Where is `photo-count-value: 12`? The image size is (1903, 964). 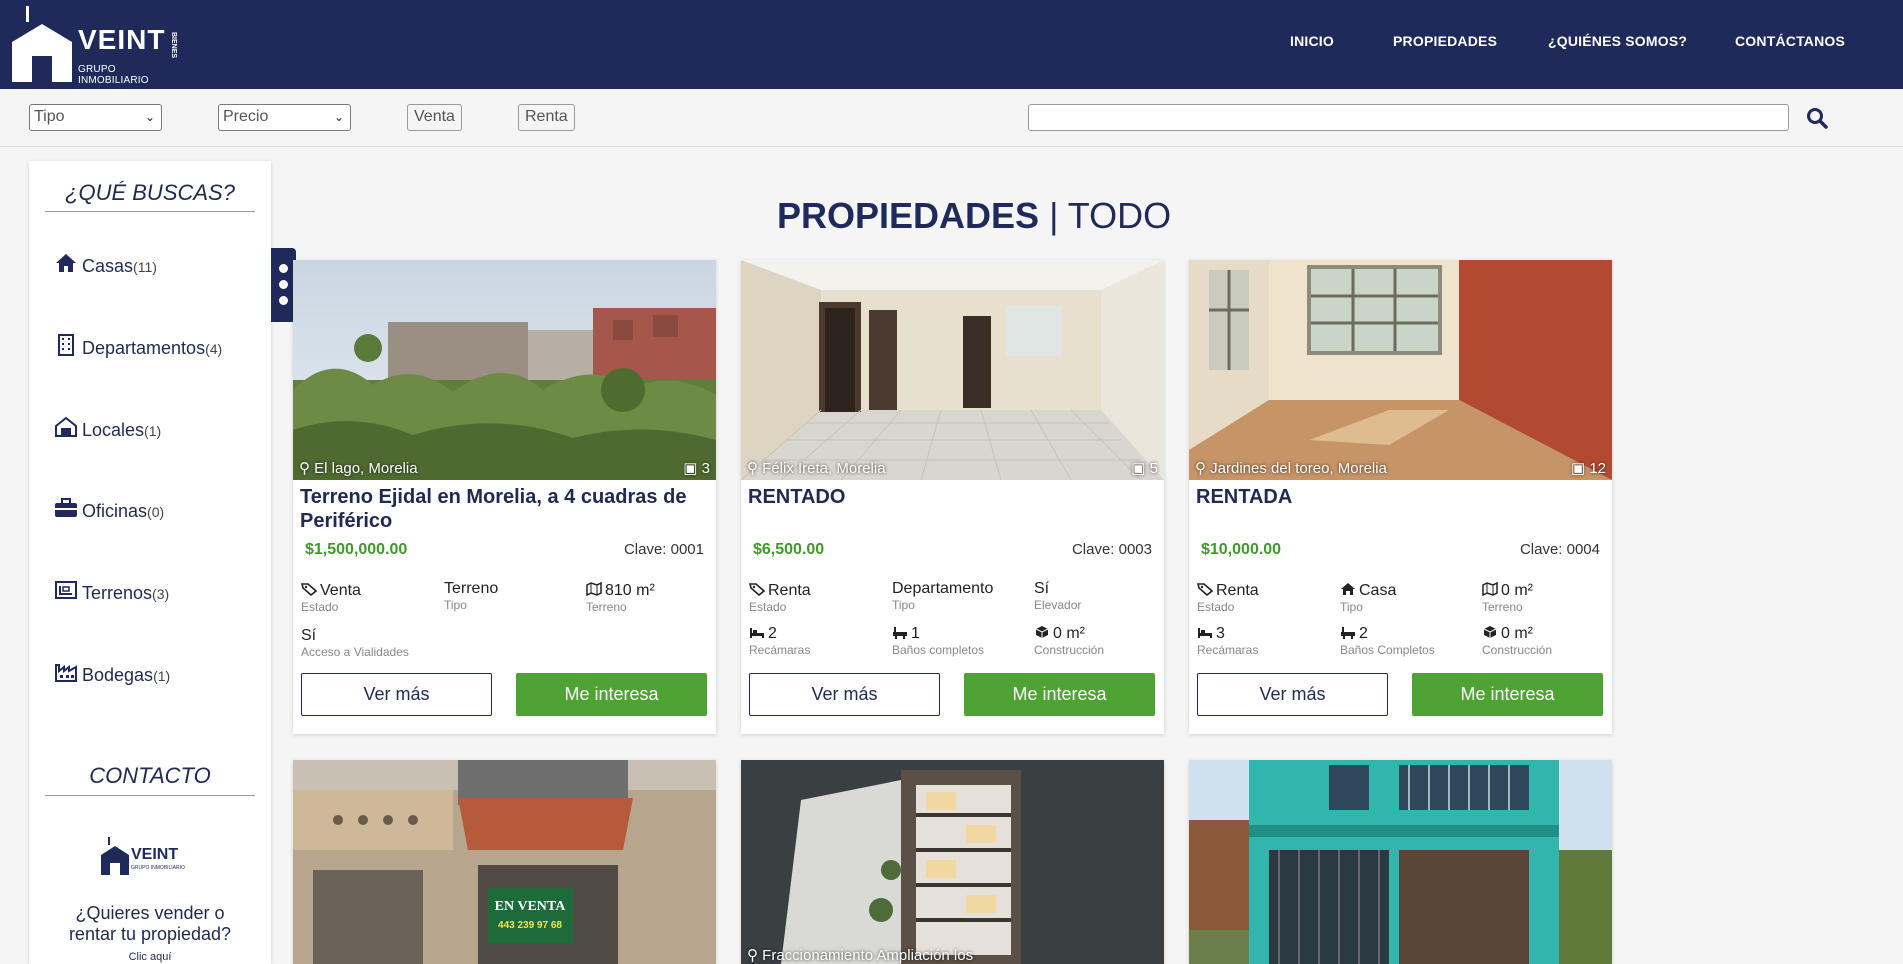
photo-count-value: 12 is located at coordinates (1597, 468).